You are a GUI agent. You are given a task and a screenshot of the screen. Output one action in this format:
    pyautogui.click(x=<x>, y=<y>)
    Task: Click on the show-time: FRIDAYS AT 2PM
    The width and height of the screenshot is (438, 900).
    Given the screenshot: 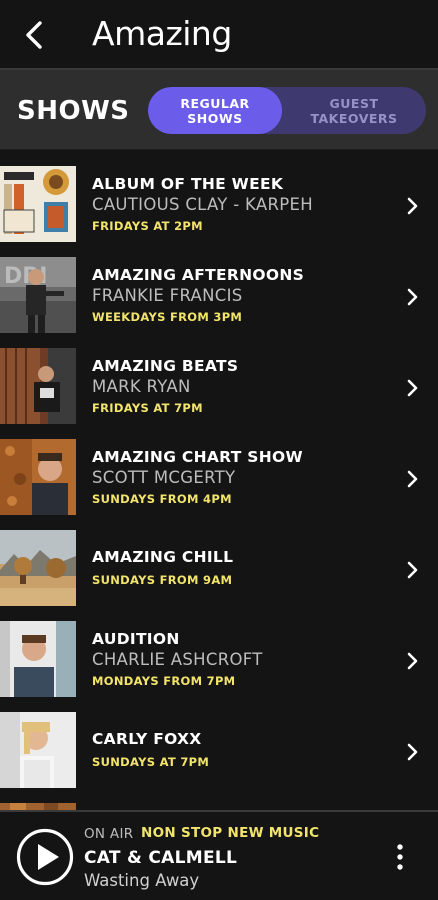 What is the action you would take?
    pyautogui.click(x=147, y=226)
    